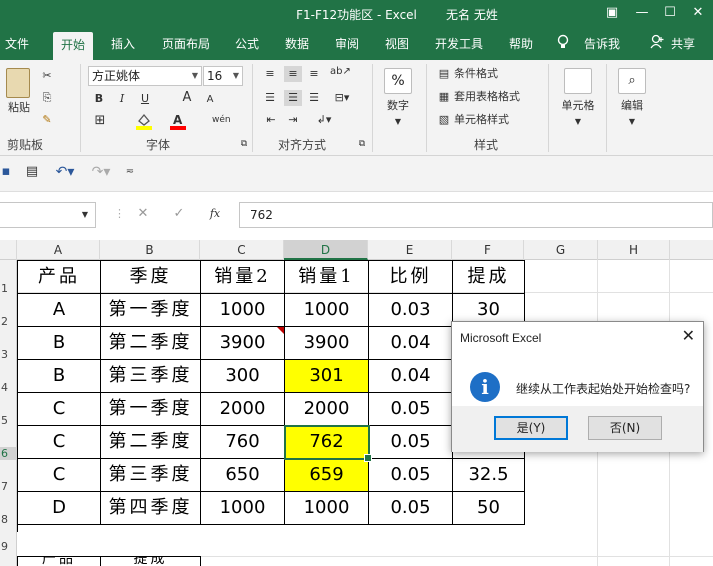  I want to click on row-header: 3, so click(8, 354).